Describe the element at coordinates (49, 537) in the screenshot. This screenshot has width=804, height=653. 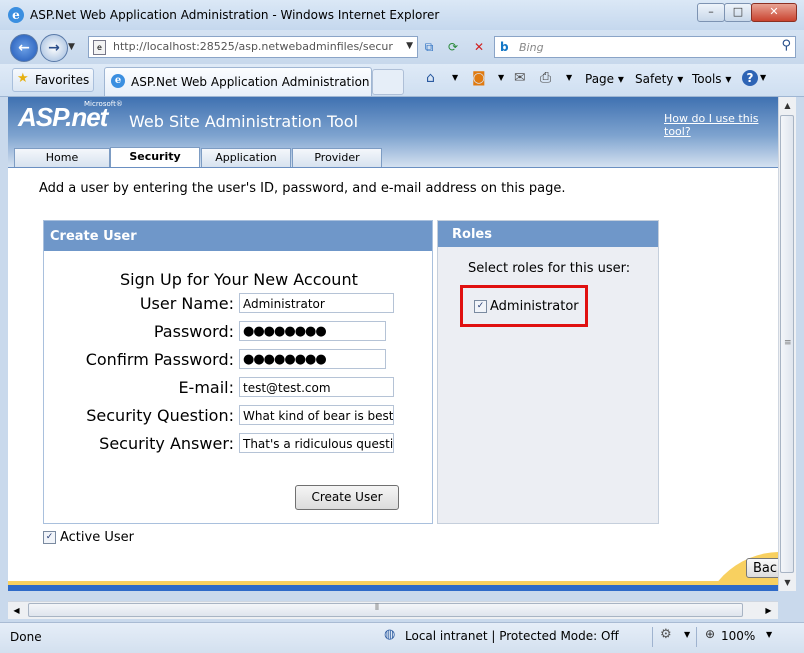
I see `active-user-checkbox: ✓` at that location.